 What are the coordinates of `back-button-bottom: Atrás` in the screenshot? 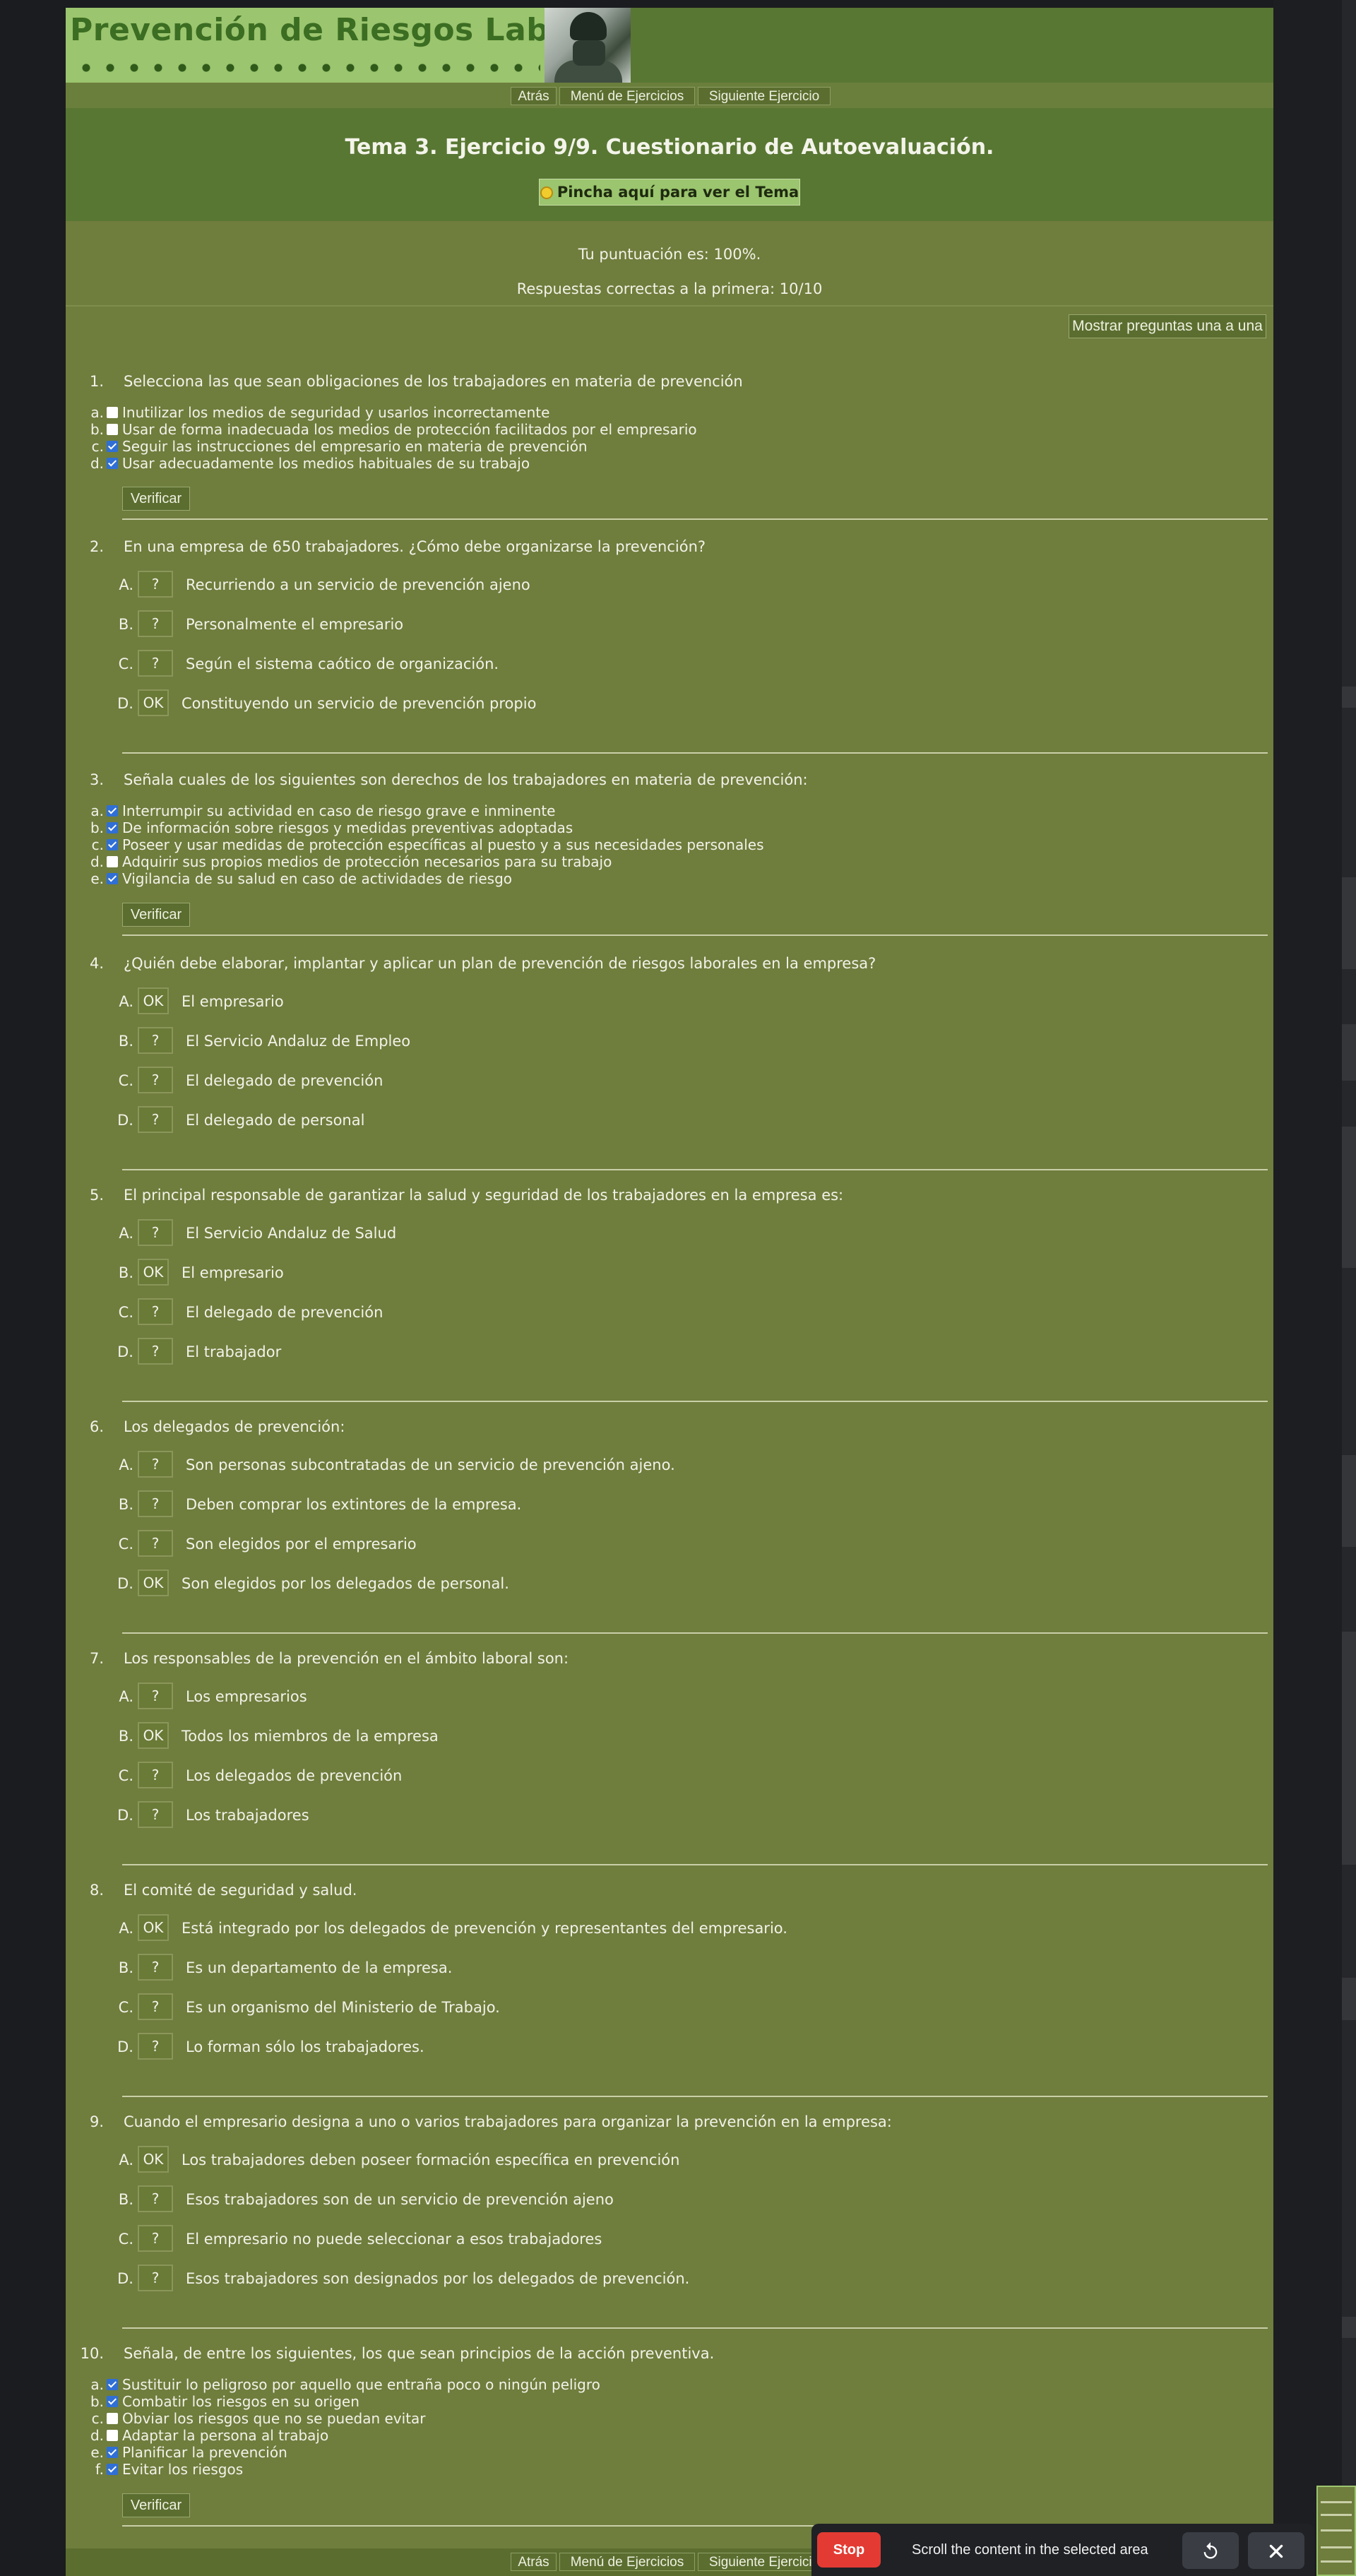 It's located at (534, 2562).